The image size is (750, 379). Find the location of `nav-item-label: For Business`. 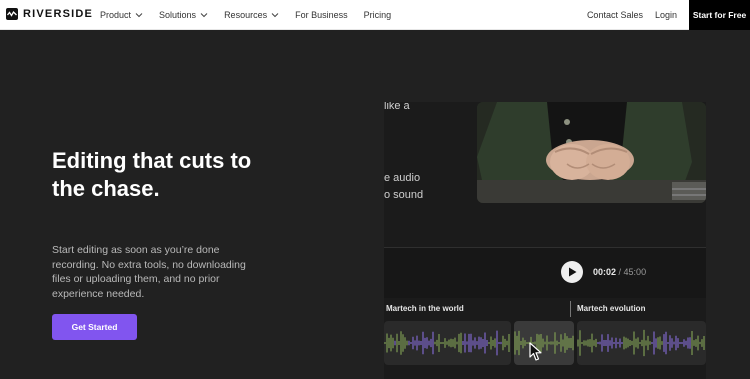

nav-item-label: For Business is located at coordinates (321, 15).